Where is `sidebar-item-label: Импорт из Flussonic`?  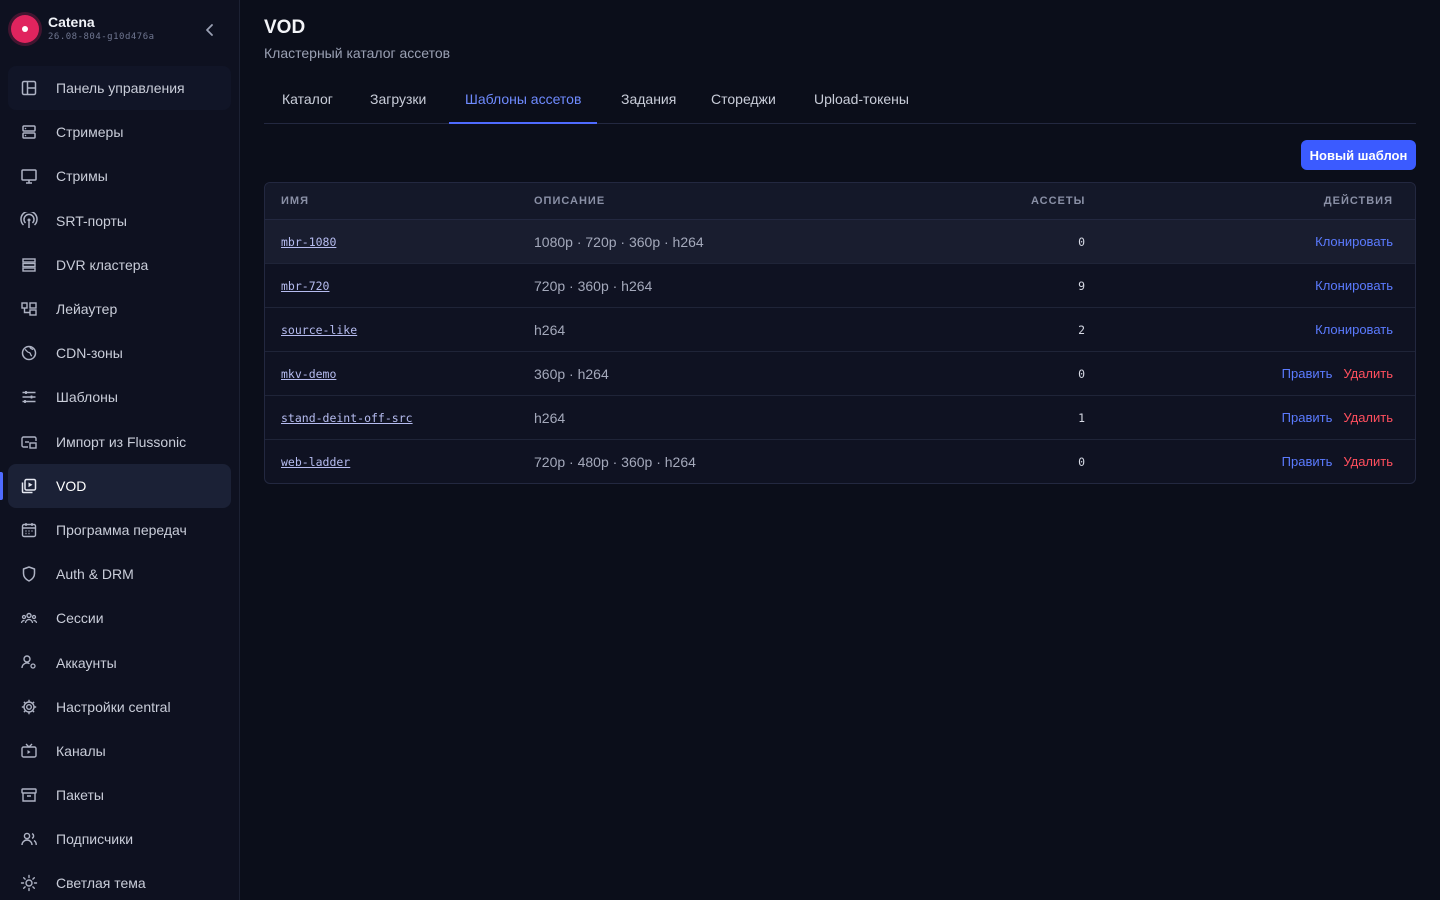 sidebar-item-label: Импорт из Flussonic is located at coordinates (121, 441).